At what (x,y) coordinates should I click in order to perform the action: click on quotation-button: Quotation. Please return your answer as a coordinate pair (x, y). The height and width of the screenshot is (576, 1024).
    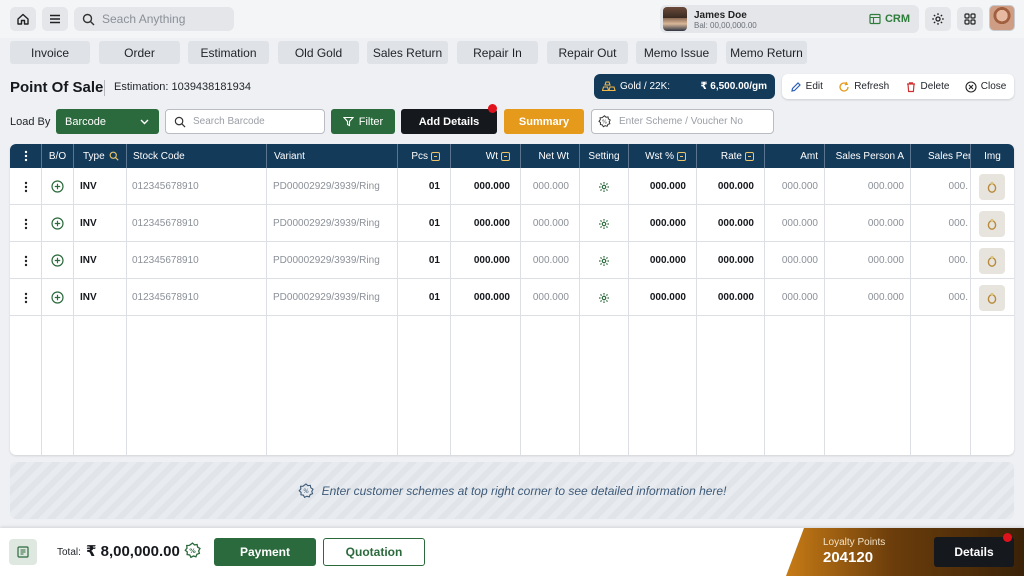
    Looking at the image, I should click on (374, 552).